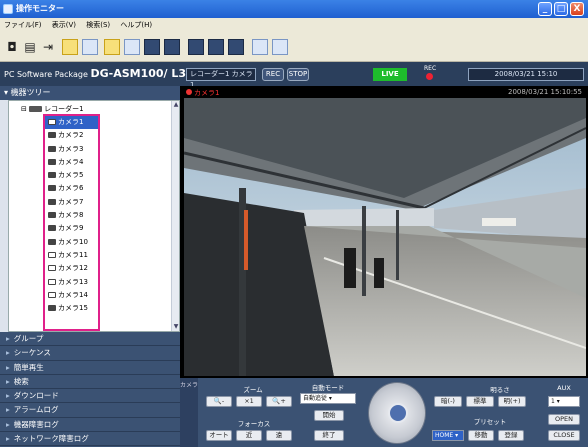 This screenshot has width=588, height=447. I want to click on tree-scrollbar: ▲ ▼, so click(175, 216).